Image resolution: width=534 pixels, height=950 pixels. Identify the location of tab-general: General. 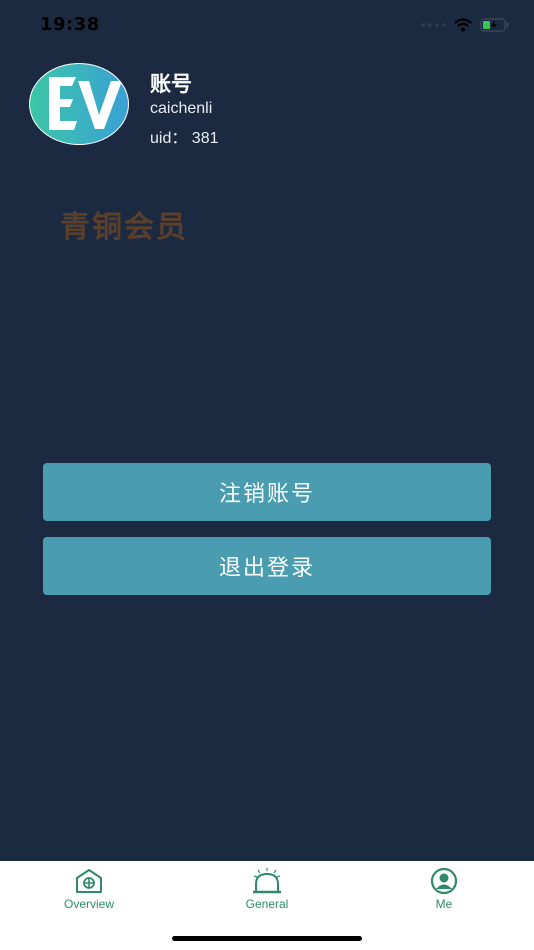
(267, 889).